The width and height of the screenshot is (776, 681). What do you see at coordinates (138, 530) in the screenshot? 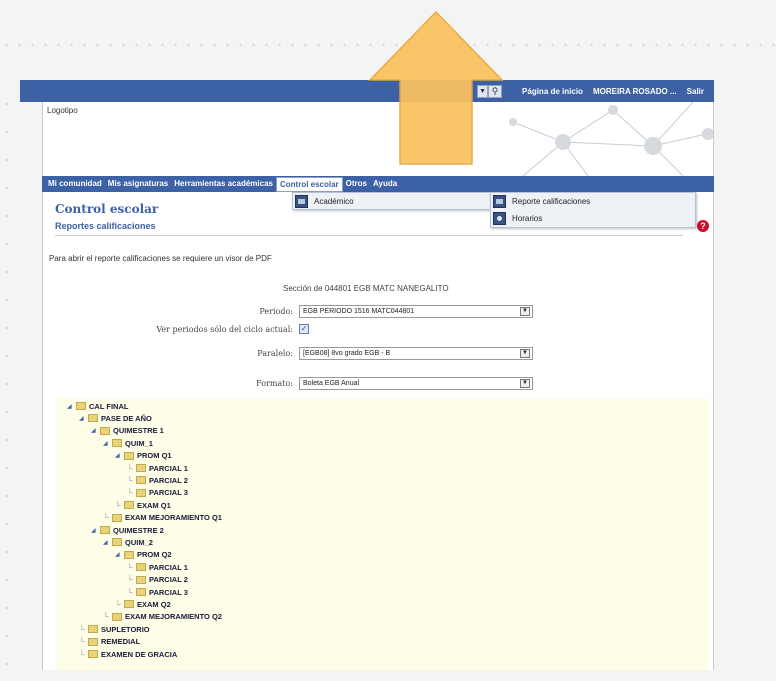
I see `tree-node-label: QUIMESTRE 2` at bounding box center [138, 530].